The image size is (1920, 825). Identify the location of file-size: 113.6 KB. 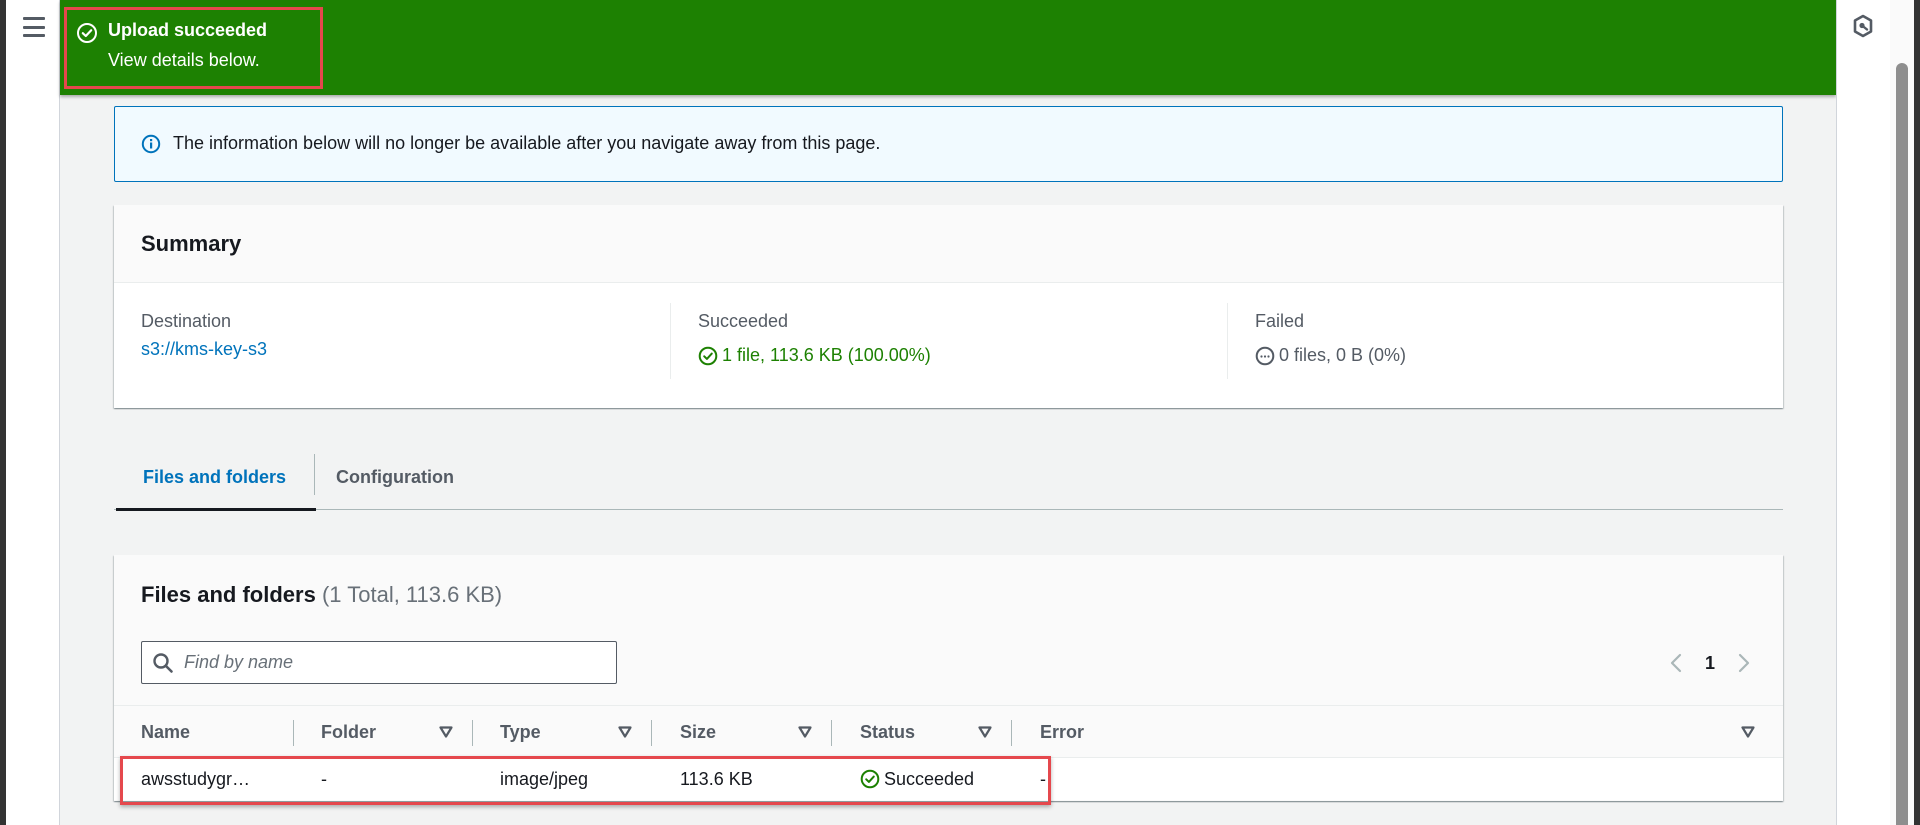
(716, 778).